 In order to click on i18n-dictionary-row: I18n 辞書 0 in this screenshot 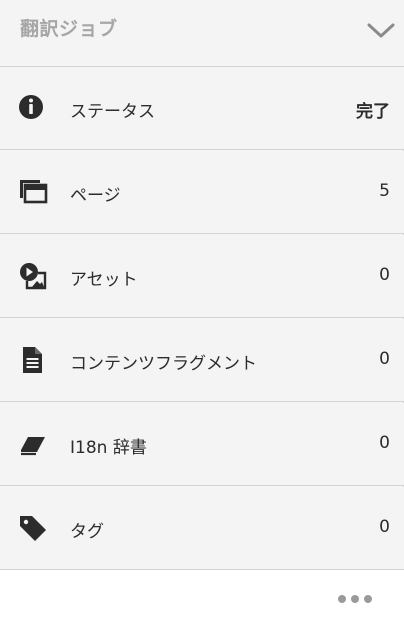, I will do `click(202, 444)`.